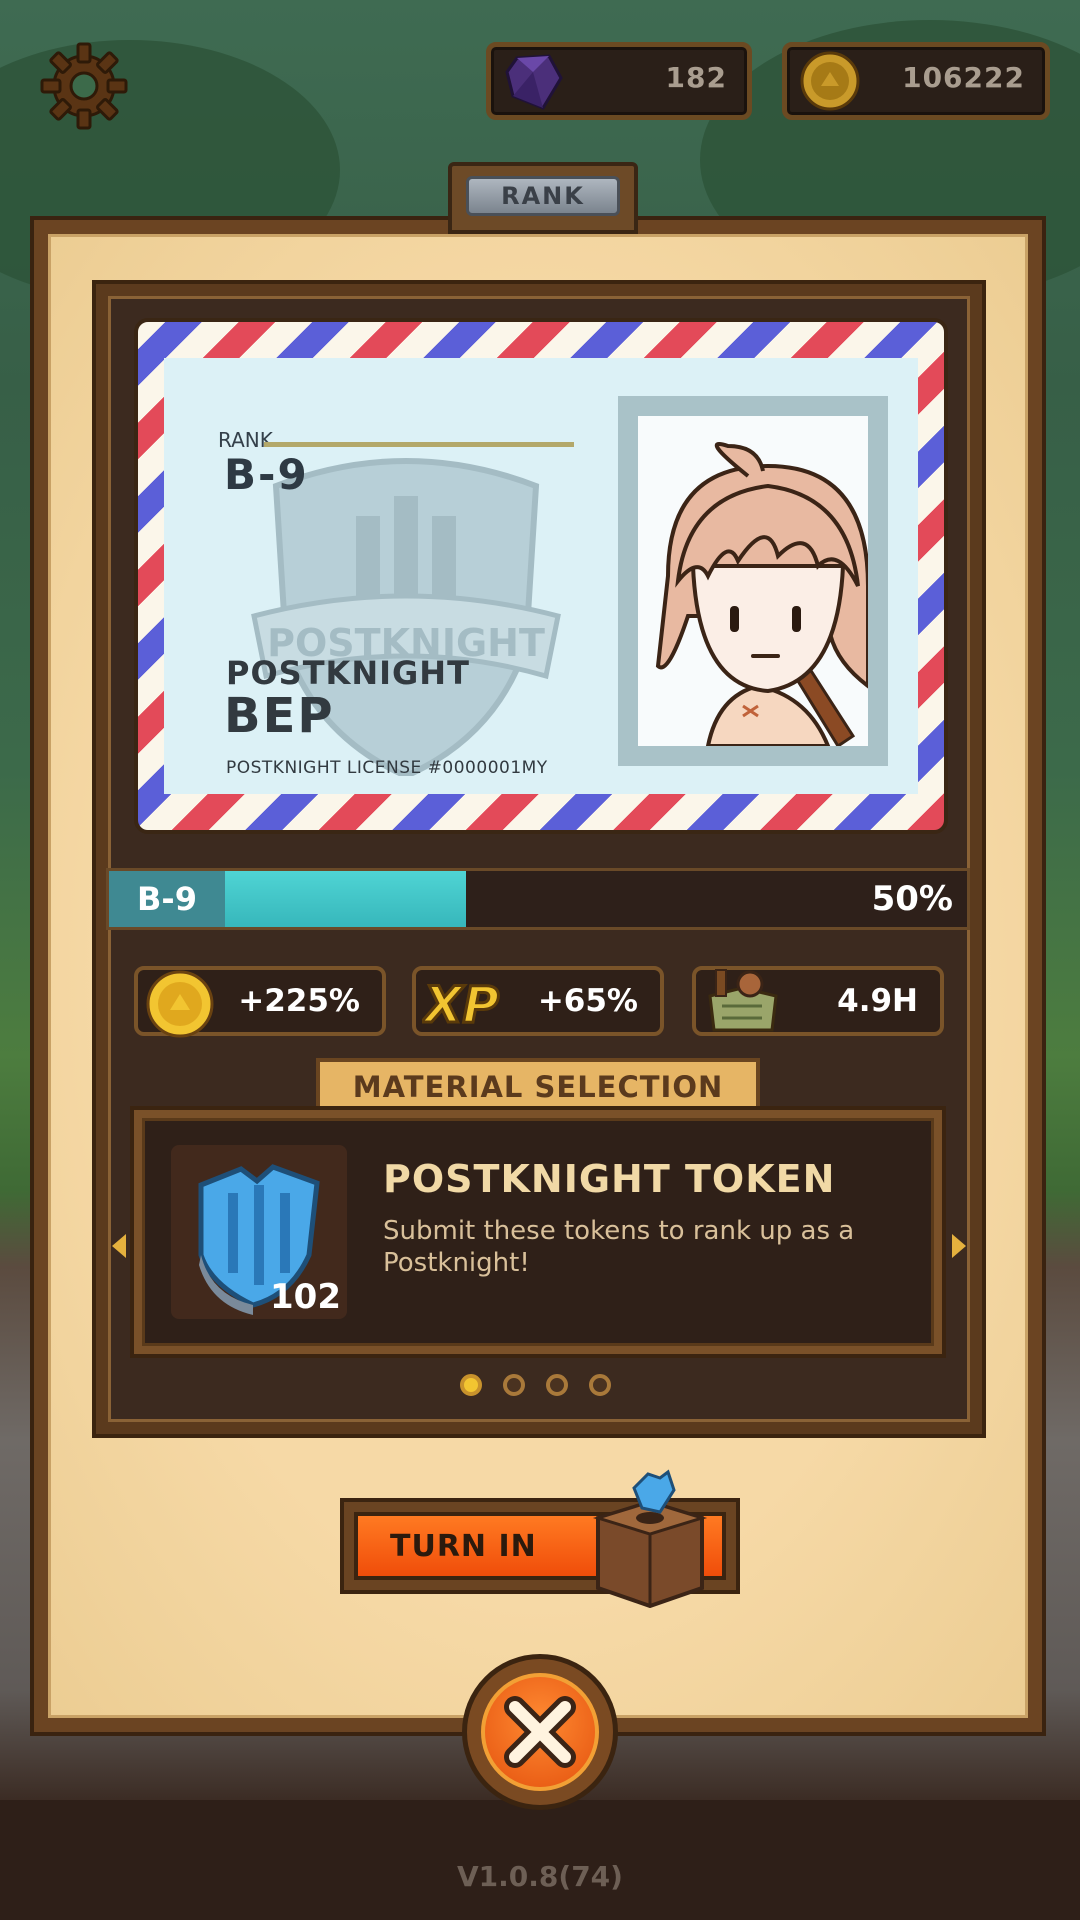 The width and height of the screenshot is (1080, 1920). What do you see at coordinates (463, 1546) in the screenshot?
I see `turn-in-label: TURN IN` at bounding box center [463, 1546].